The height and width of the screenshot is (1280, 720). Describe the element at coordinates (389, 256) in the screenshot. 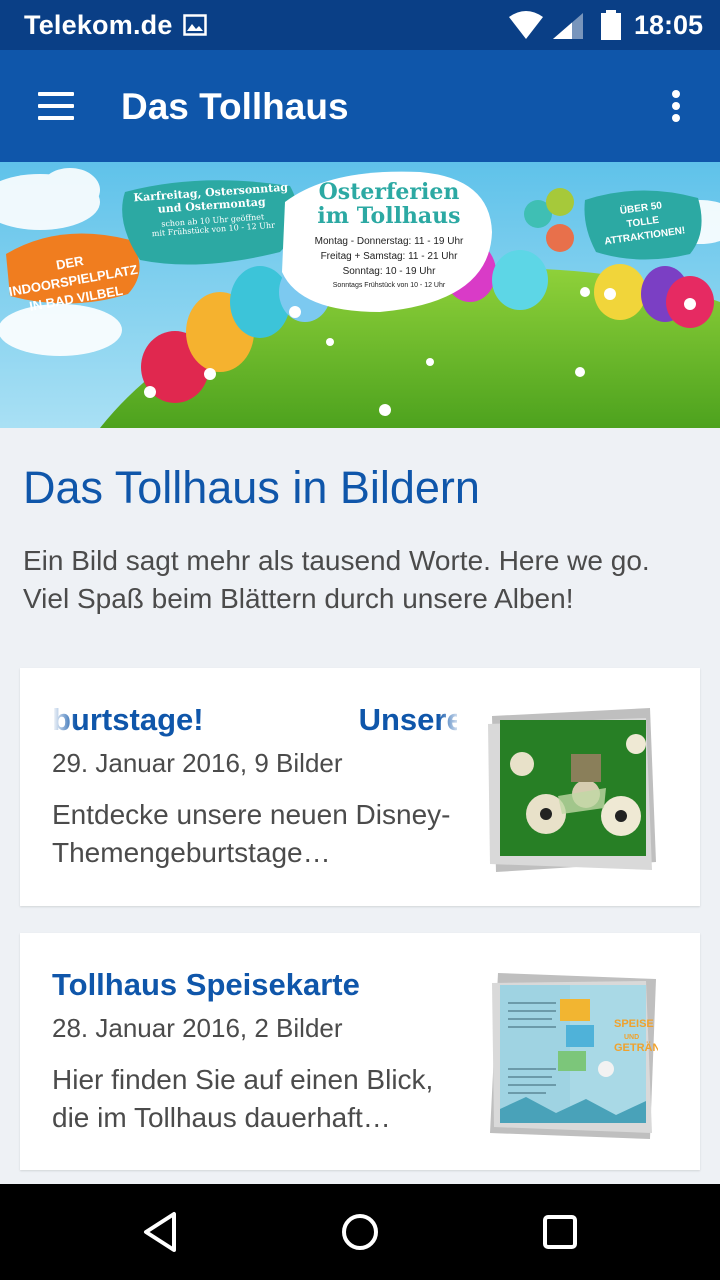

I see `hours-line-2: Freitag + Samstag: 11 - 21 Uhr` at that location.